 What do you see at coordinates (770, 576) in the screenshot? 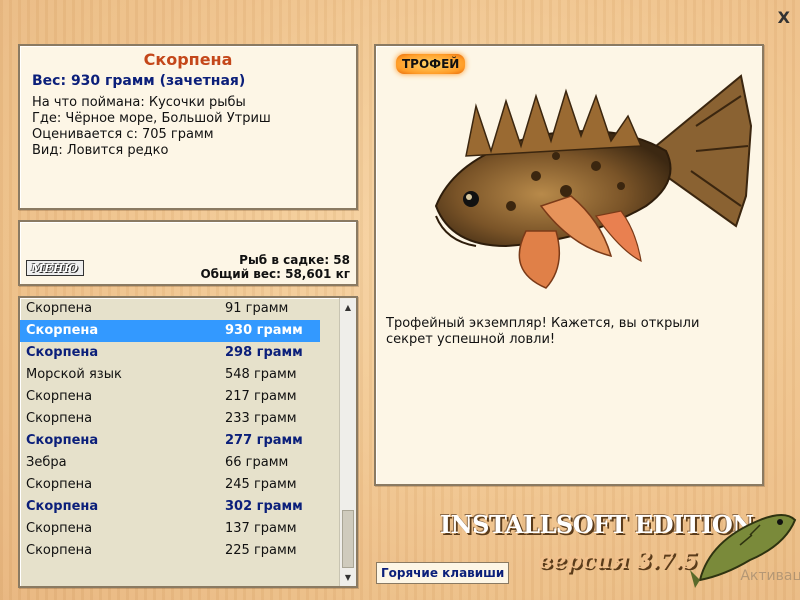
I see `activate-watermark: Активац` at bounding box center [770, 576].